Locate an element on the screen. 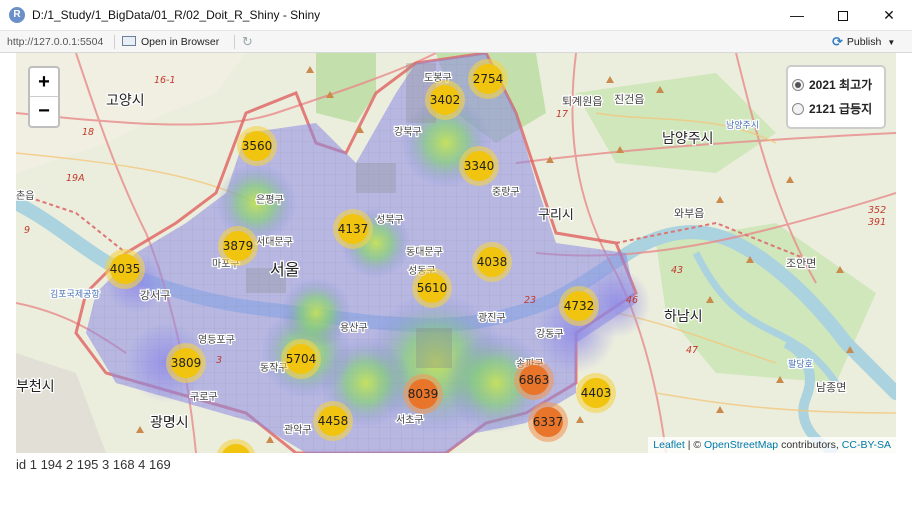  cluster-count: 3402 is located at coordinates (445, 100).